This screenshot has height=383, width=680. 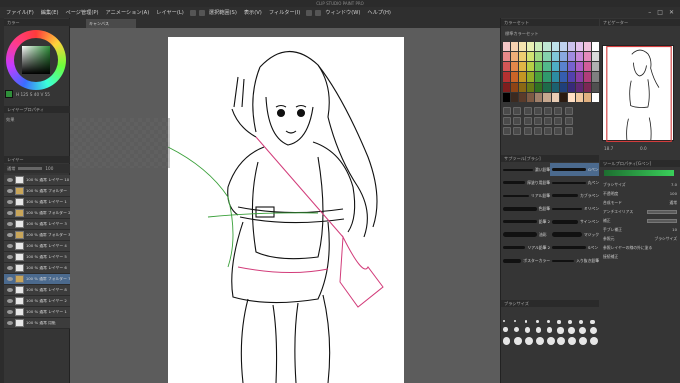 I want to click on blend-tool-icon, so click(x=507, y=131).